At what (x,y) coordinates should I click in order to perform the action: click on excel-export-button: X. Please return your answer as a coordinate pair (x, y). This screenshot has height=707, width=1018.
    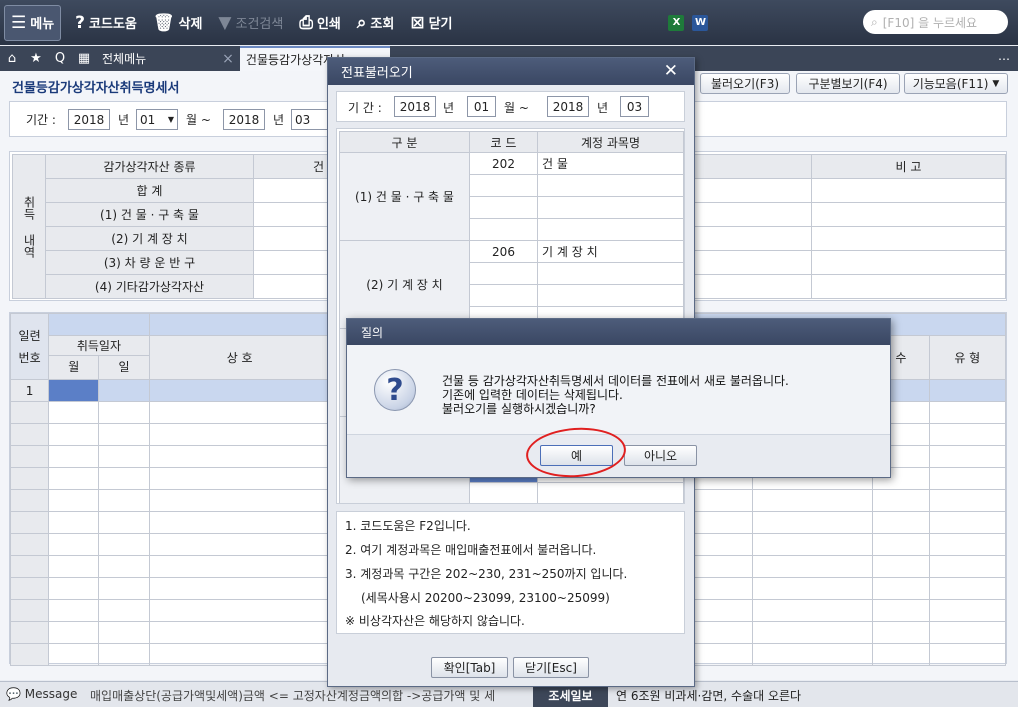
    Looking at the image, I should click on (676, 23).